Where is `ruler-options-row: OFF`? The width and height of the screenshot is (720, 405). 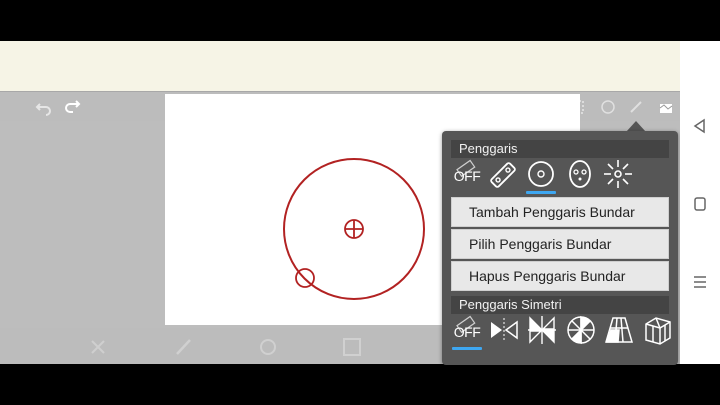
ruler-options-row: OFF is located at coordinates (560, 176).